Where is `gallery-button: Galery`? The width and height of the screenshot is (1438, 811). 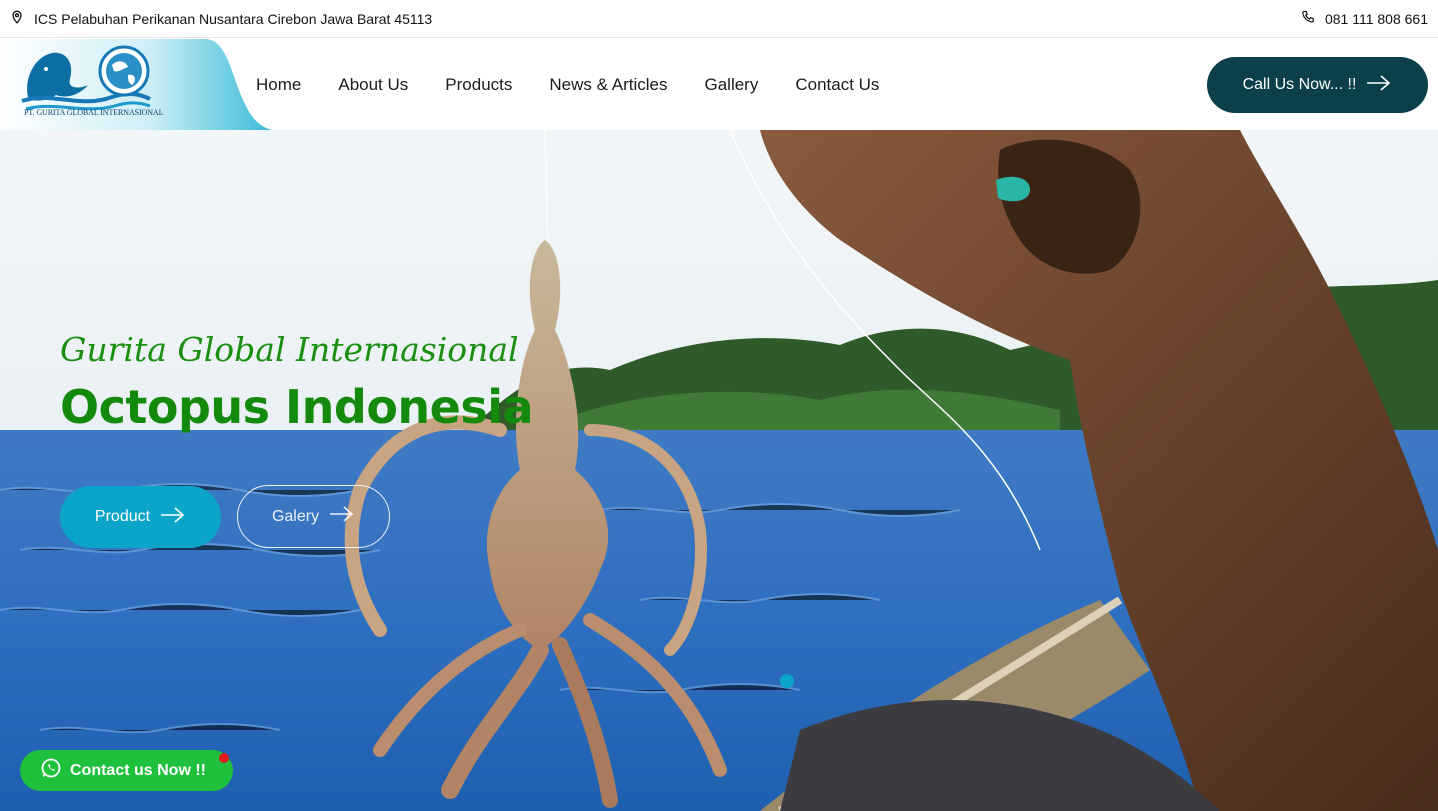 gallery-button: Galery is located at coordinates (313, 516).